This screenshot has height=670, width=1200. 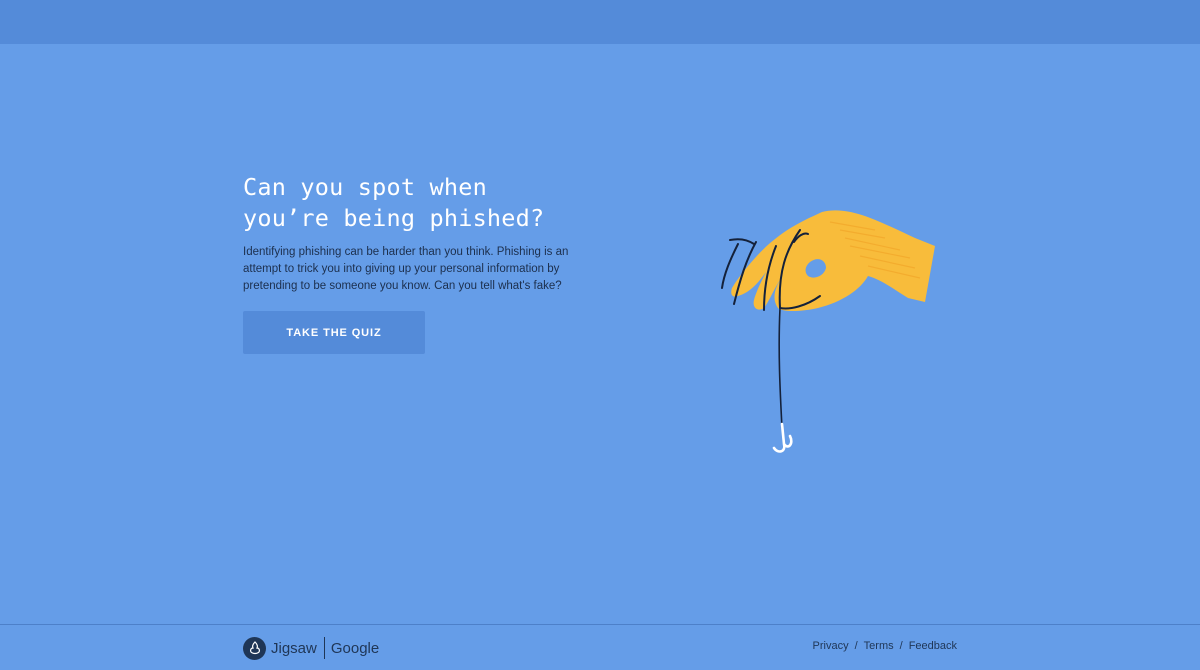 What do you see at coordinates (294, 648) in the screenshot?
I see `brand-jigsaw-label: Jigsaw` at bounding box center [294, 648].